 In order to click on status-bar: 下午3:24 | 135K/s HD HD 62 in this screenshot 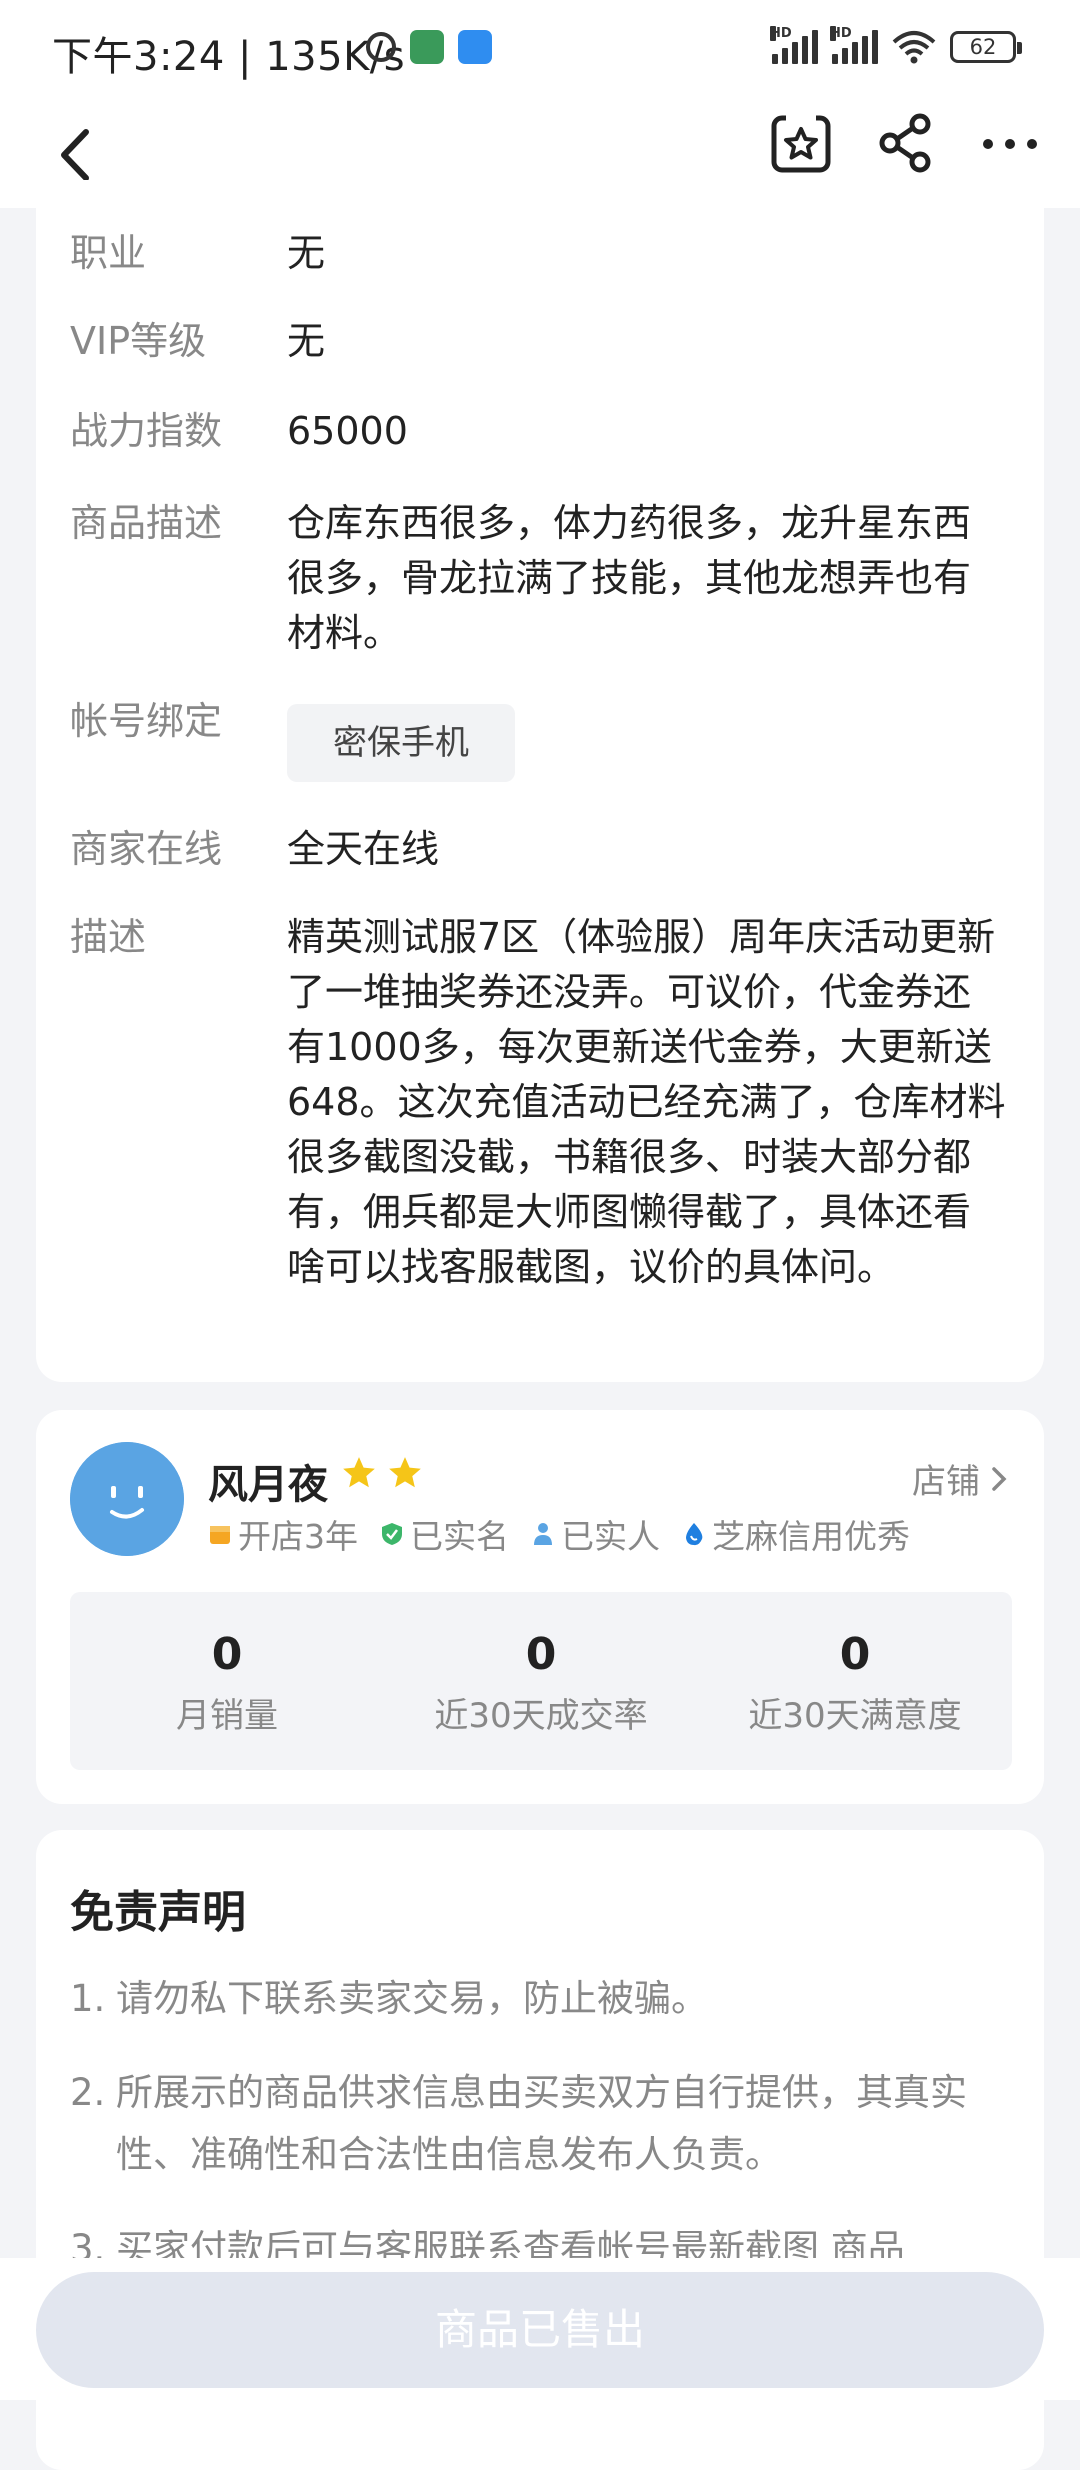, I will do `click(540, 50)`.